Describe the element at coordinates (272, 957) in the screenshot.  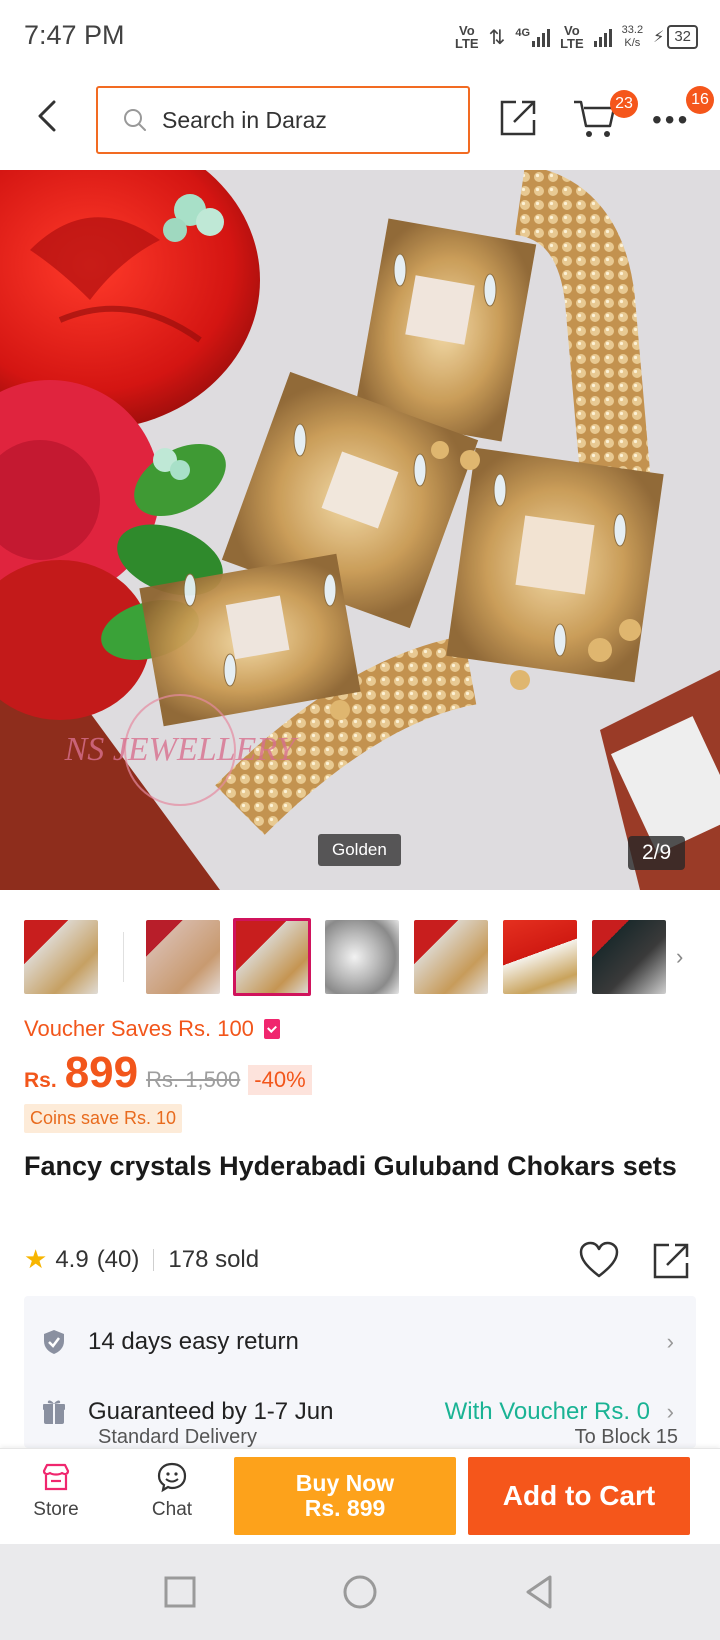
I see `thumbnail-3-active` at that location.